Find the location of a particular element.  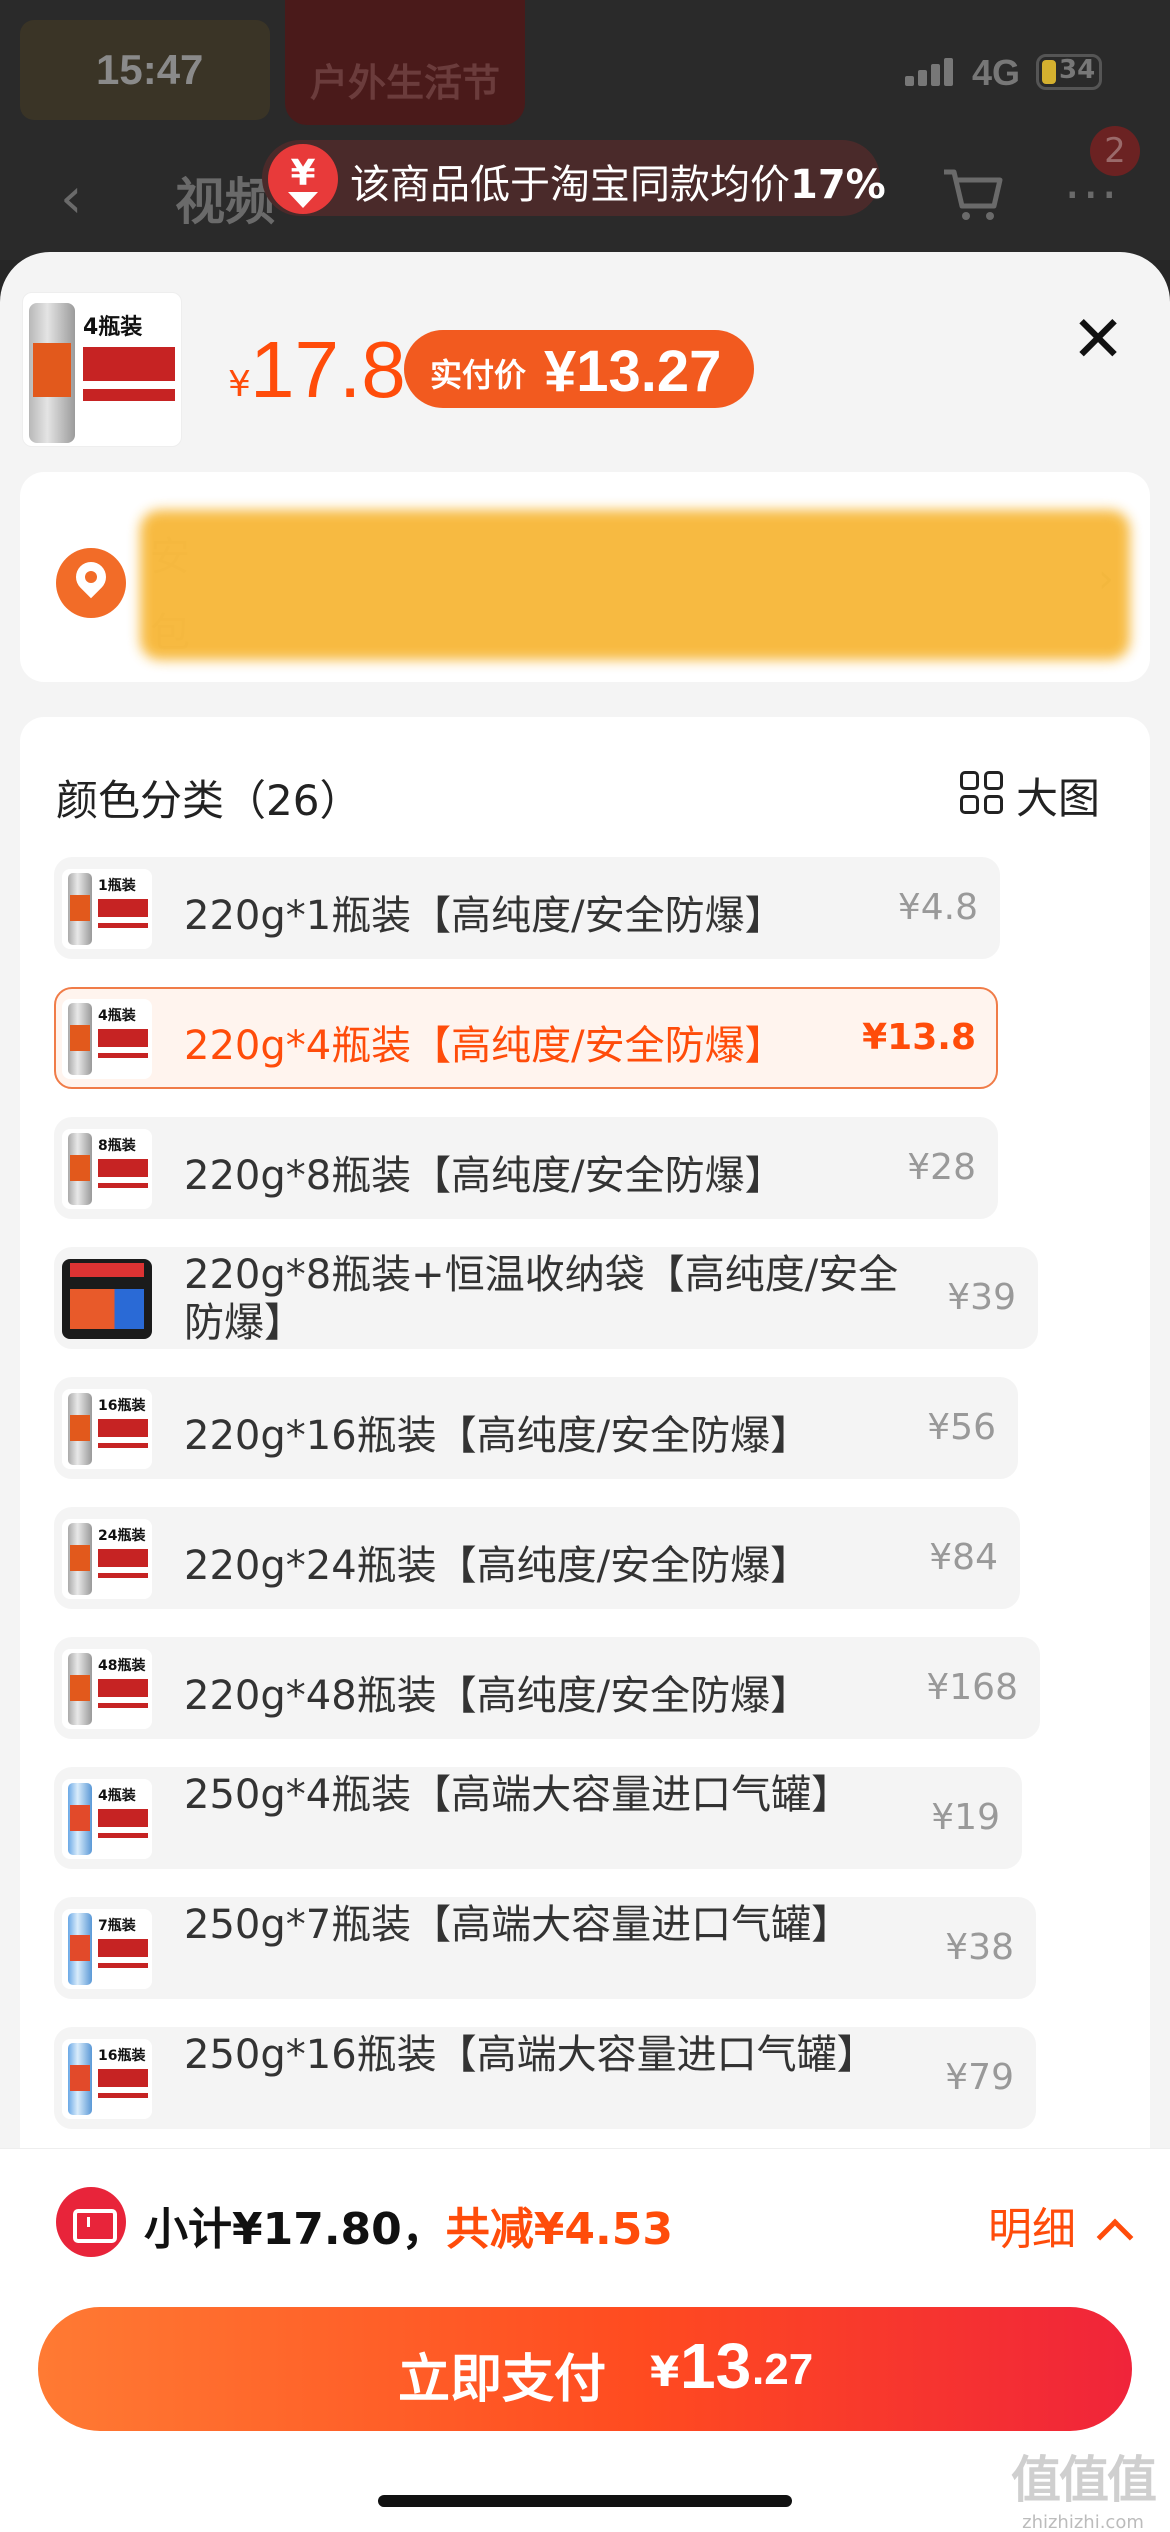

option-item: 4瓶装 250g*4瓶装【高端大容量进口气罐】 ¥19 is located at coordinates (538, 1818).